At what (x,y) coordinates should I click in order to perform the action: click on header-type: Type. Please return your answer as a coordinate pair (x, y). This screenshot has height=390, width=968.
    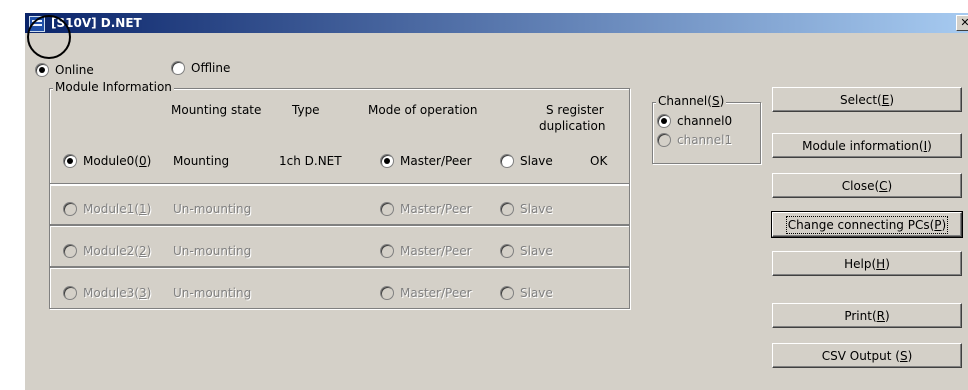
    Looking at the image, I should click on (306, 110).